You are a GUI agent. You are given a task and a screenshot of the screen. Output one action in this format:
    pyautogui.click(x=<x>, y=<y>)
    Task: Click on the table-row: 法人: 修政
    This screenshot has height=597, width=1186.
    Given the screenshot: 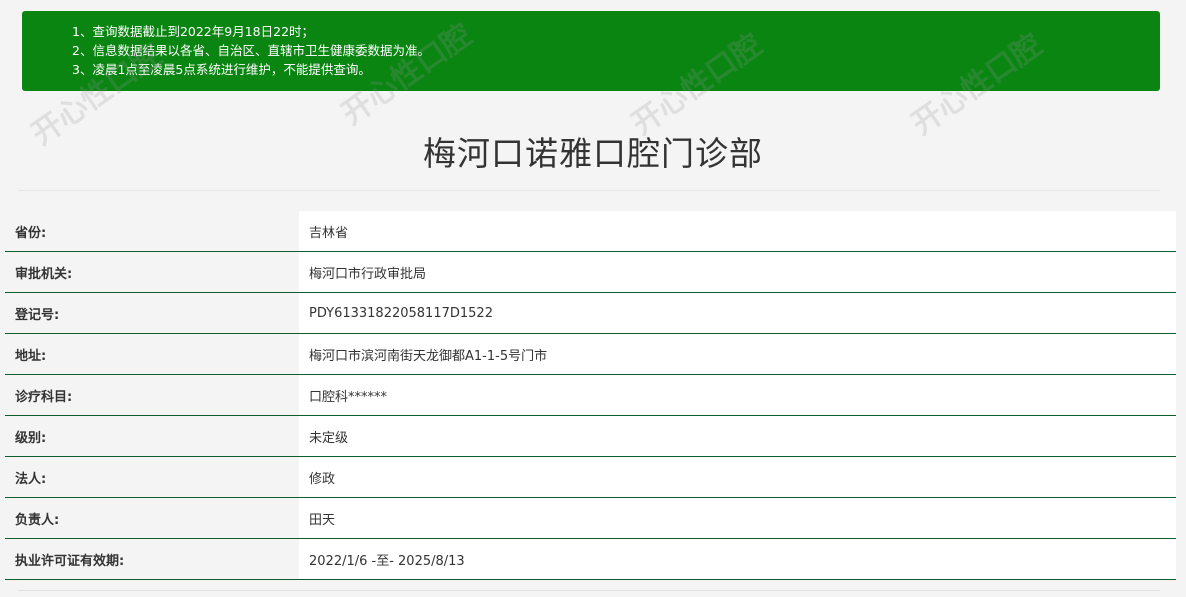 What is the action you would take?
    pyautogui.click(x=590, y=477)
    